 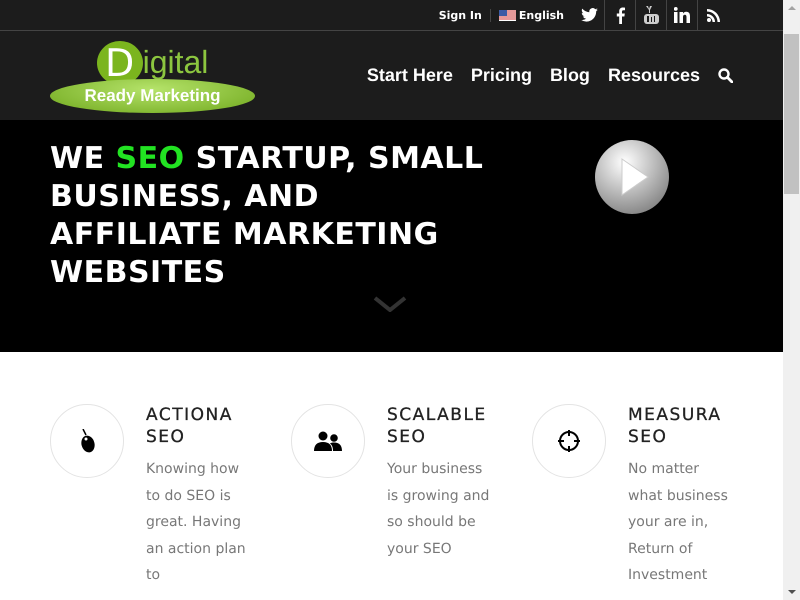 What do you see at coordinates (570, 75) in the screenshot?
I see `nav-link: Blog` at bounding box center [570, 75].